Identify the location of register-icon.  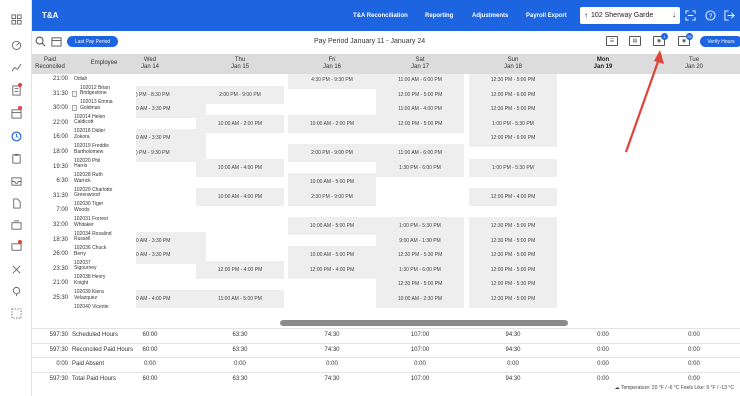
(16, 225).